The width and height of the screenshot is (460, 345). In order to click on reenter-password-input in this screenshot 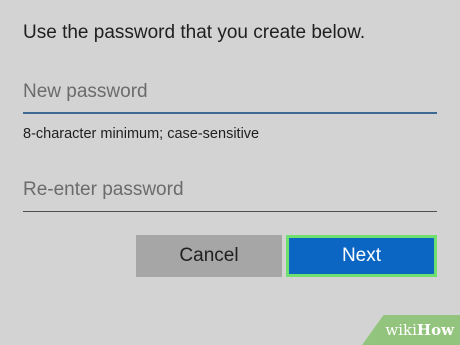, I will do `click(230, 190)`.